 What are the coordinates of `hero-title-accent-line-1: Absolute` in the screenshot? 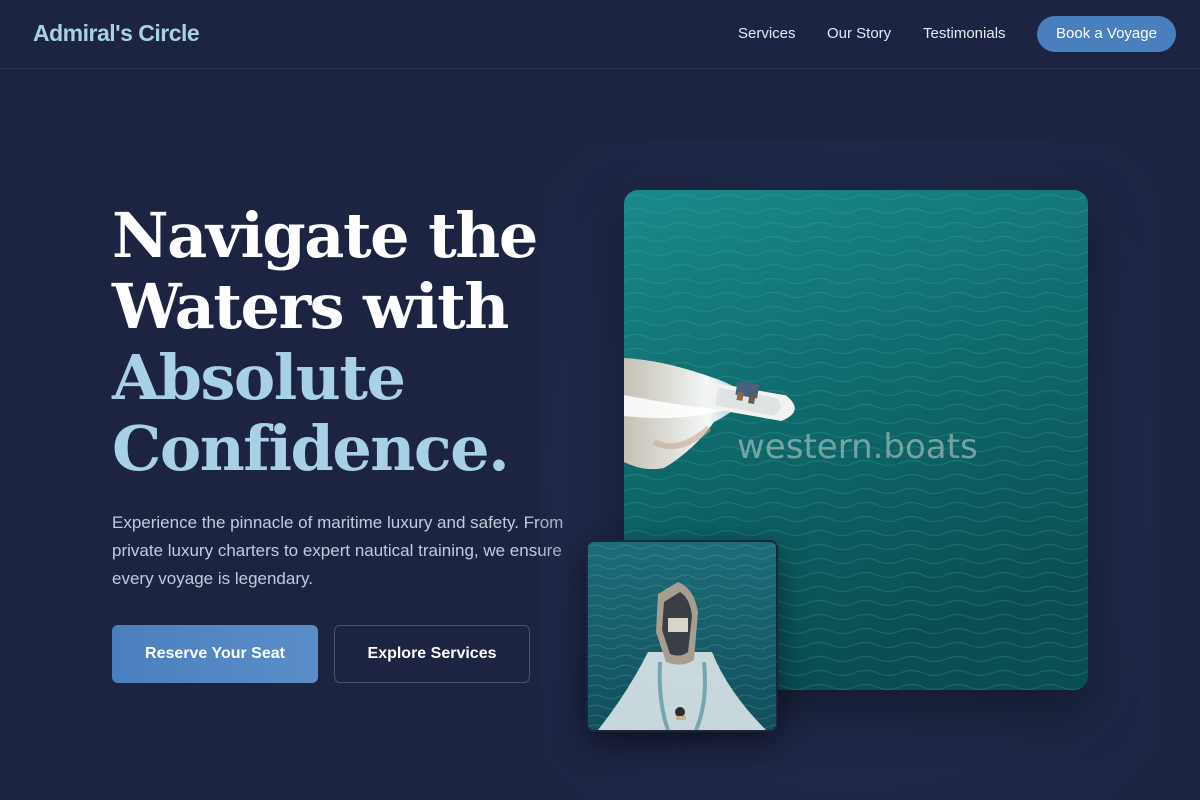 It's located at (259, 377).